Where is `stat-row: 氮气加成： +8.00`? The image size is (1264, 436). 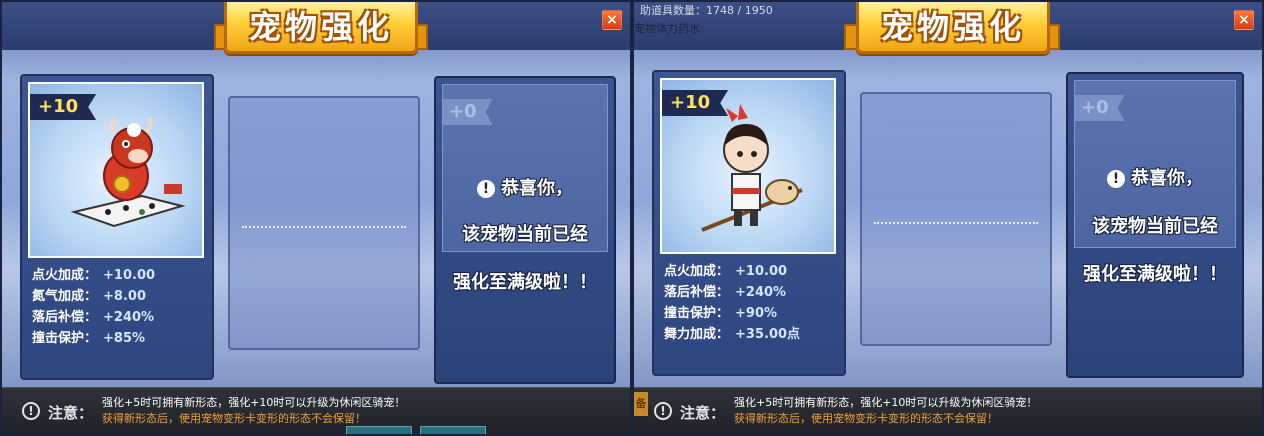 stat-row: 氮气加成： +8.00 is located at coordinates (93, 295).